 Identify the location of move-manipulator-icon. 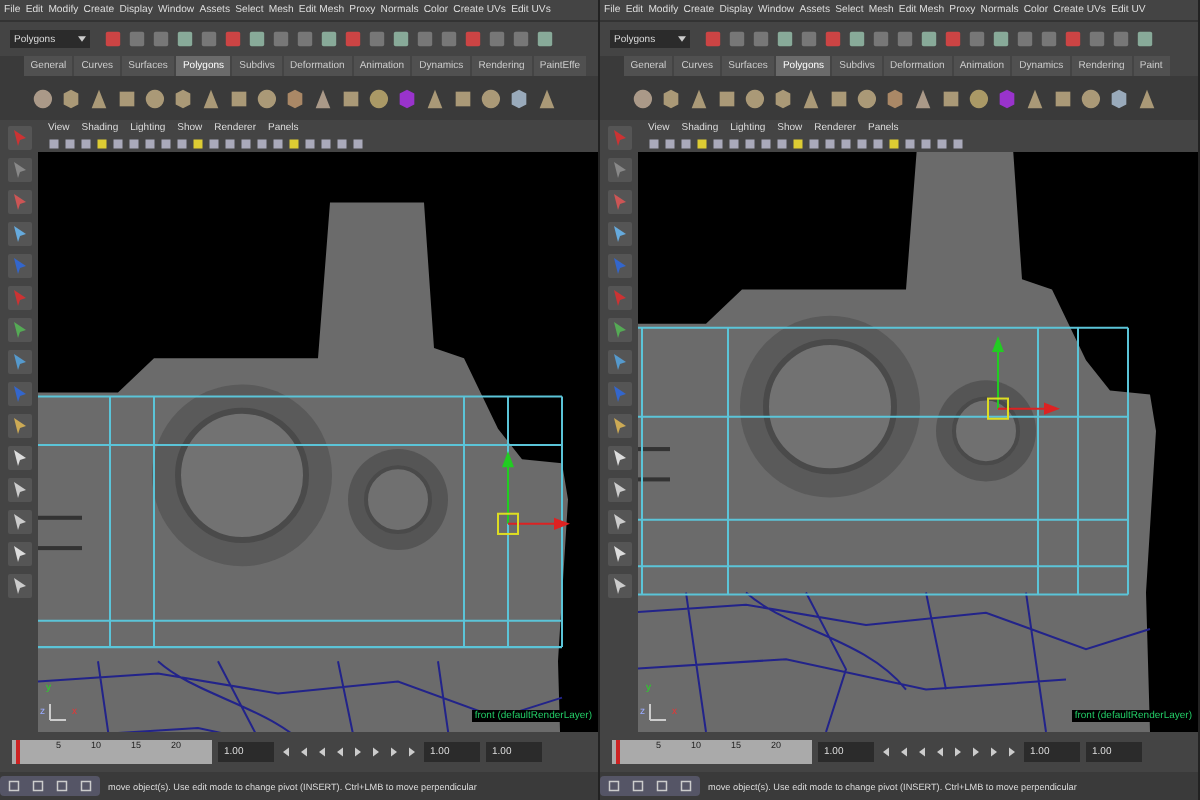
(533, 493).